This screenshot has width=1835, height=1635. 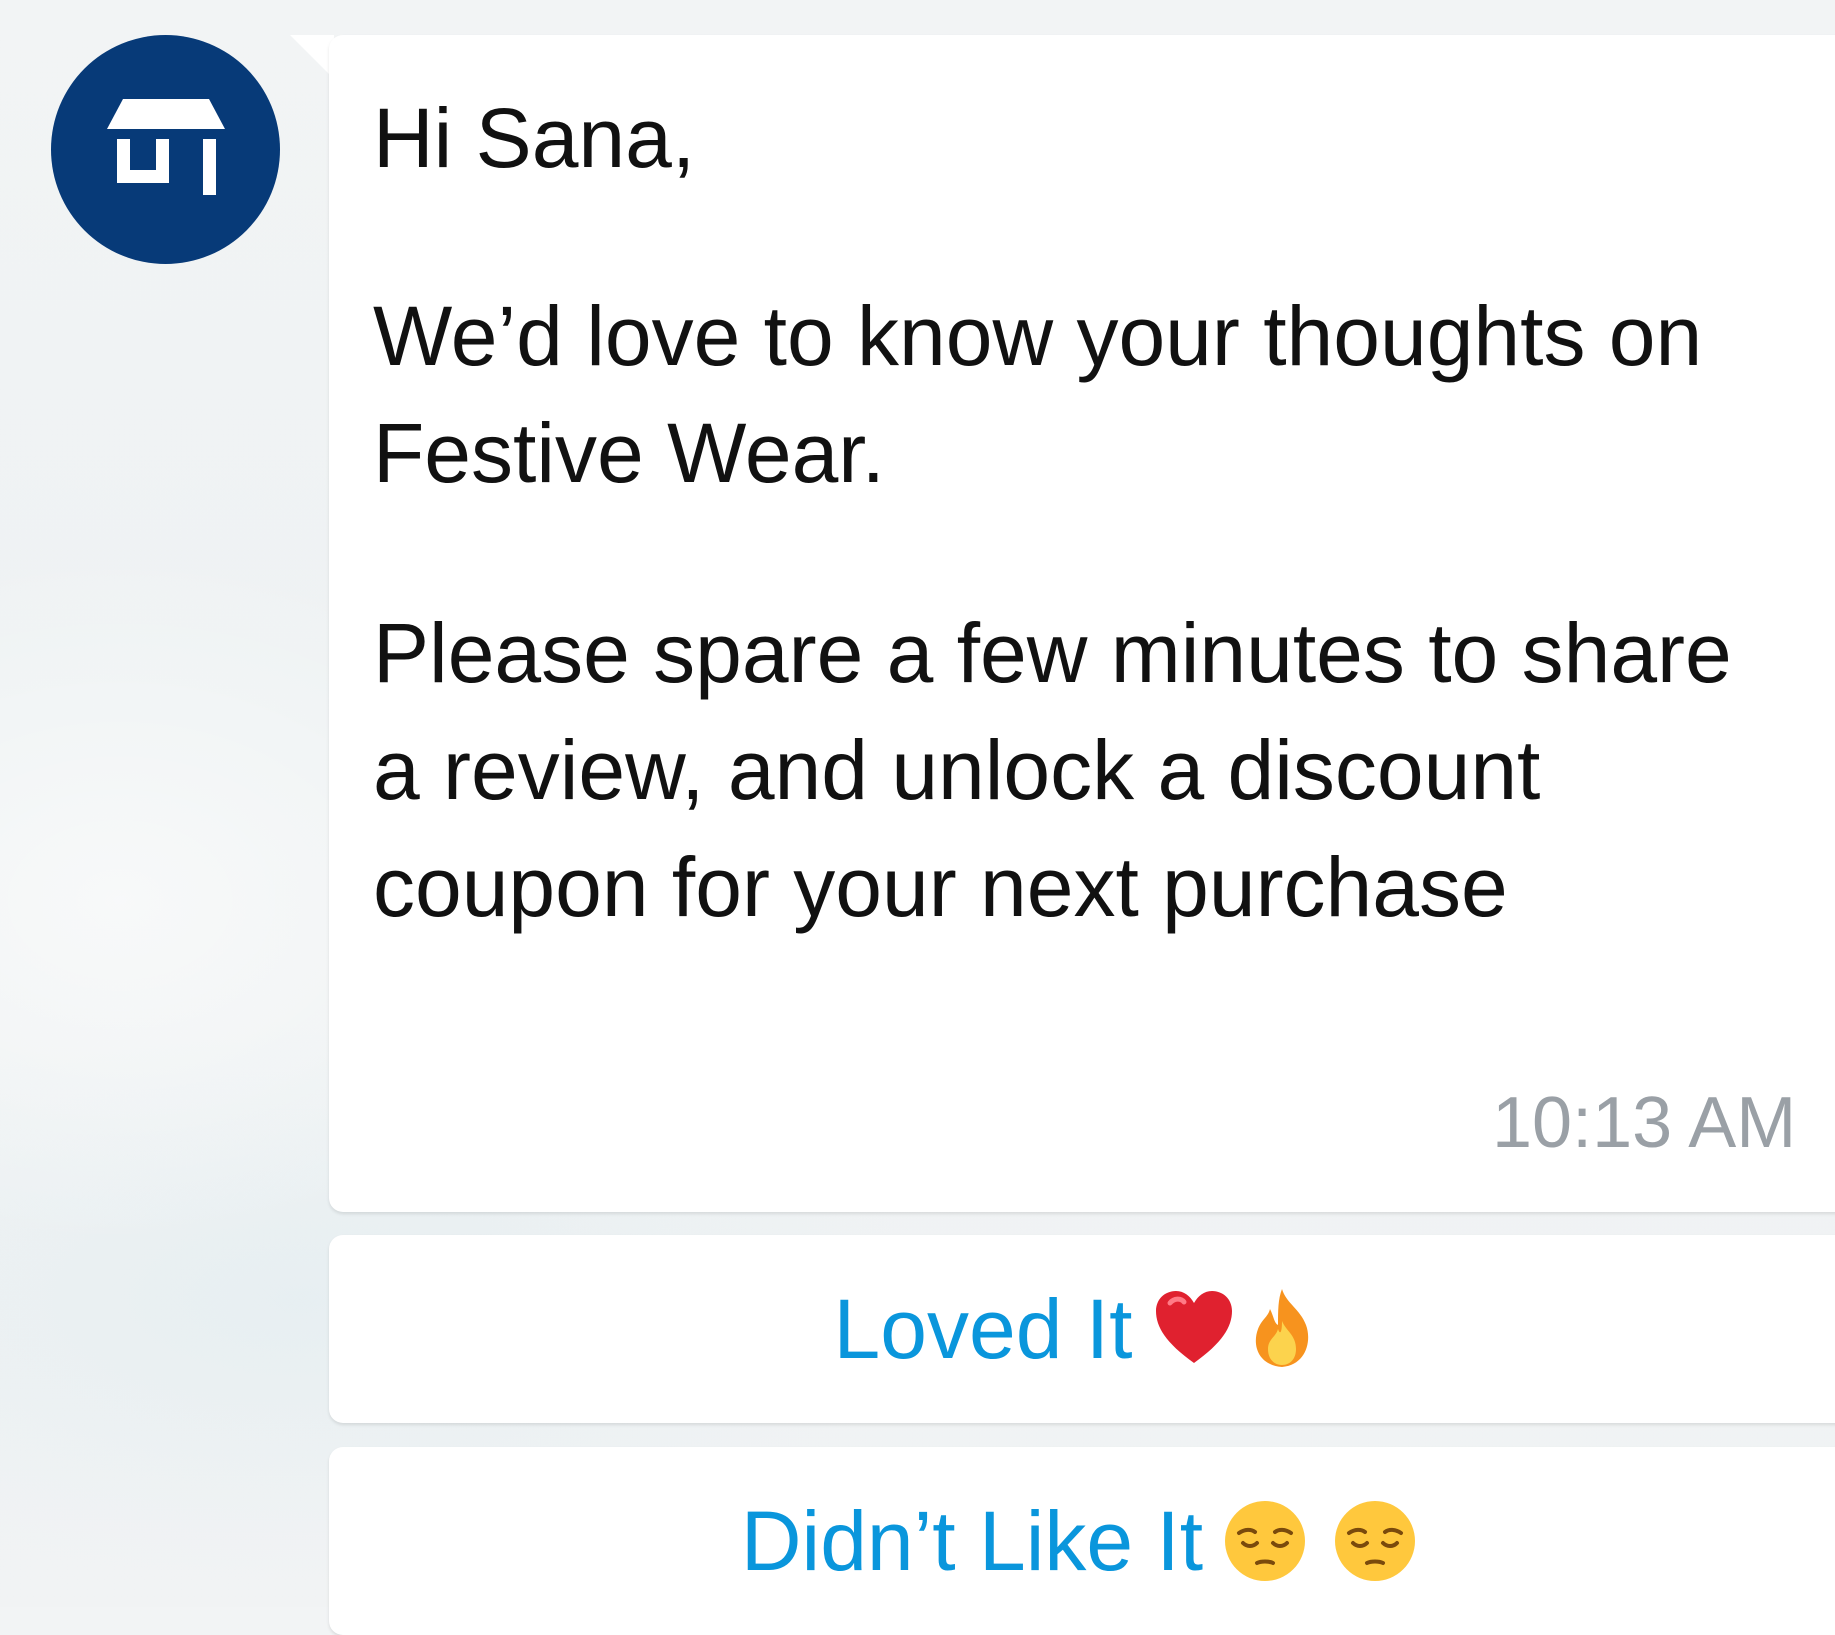 I want to click on message-timestamp: 10:13 AM, so click(x=1644, y=1123).